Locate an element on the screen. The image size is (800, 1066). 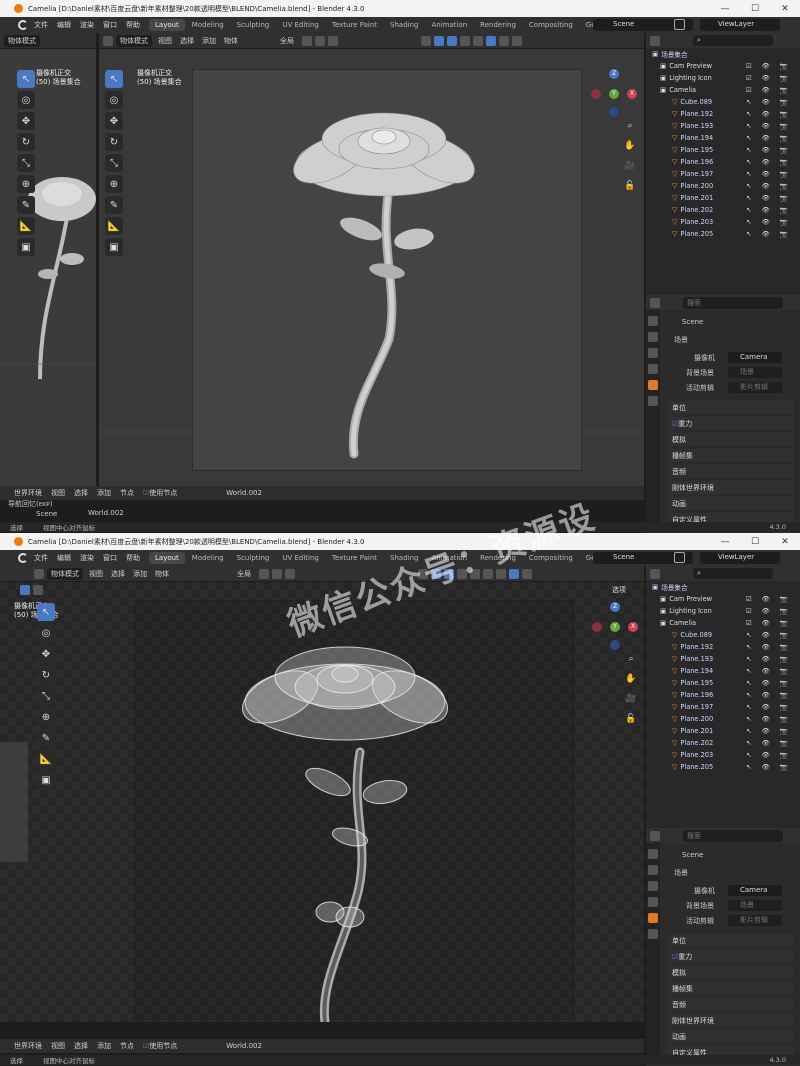
mode-select: 物体模式 is located at coordinates (134, 40).